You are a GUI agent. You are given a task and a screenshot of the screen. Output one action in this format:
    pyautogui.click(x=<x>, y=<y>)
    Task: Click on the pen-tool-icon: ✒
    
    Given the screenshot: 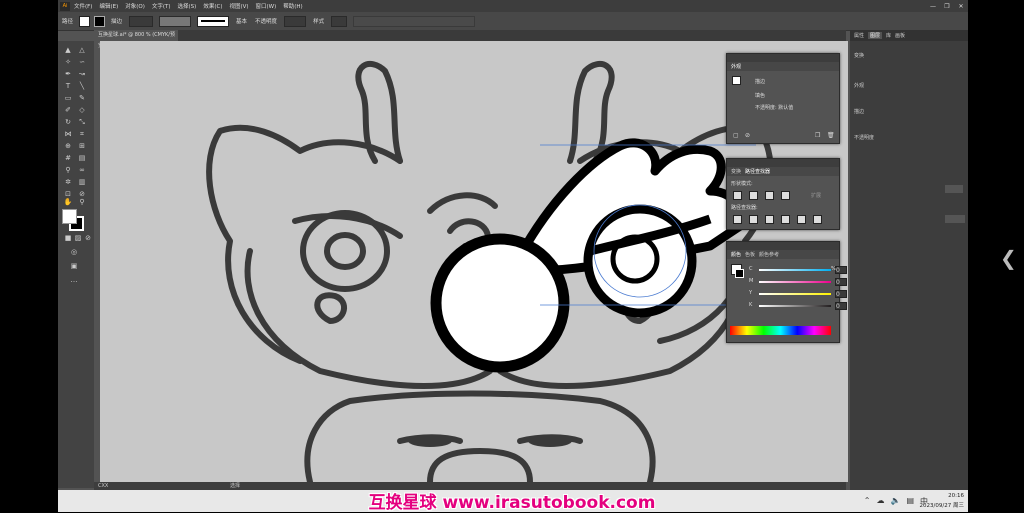 What is the action you would take?
    pyautogui.click(x=68, y=74)
    